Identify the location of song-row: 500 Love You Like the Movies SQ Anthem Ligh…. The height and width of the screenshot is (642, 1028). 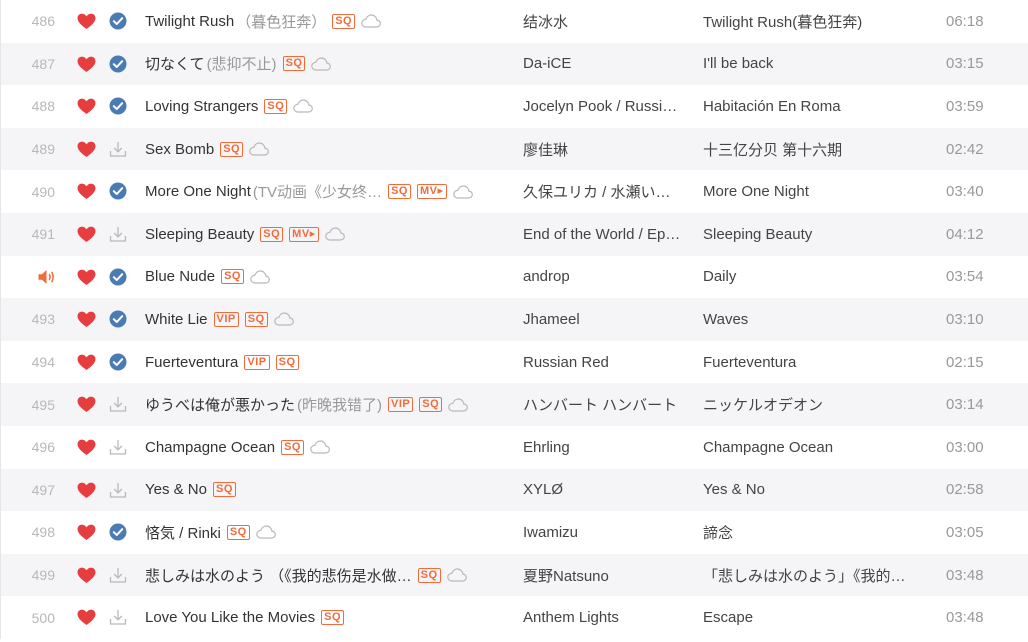
(514, 617).